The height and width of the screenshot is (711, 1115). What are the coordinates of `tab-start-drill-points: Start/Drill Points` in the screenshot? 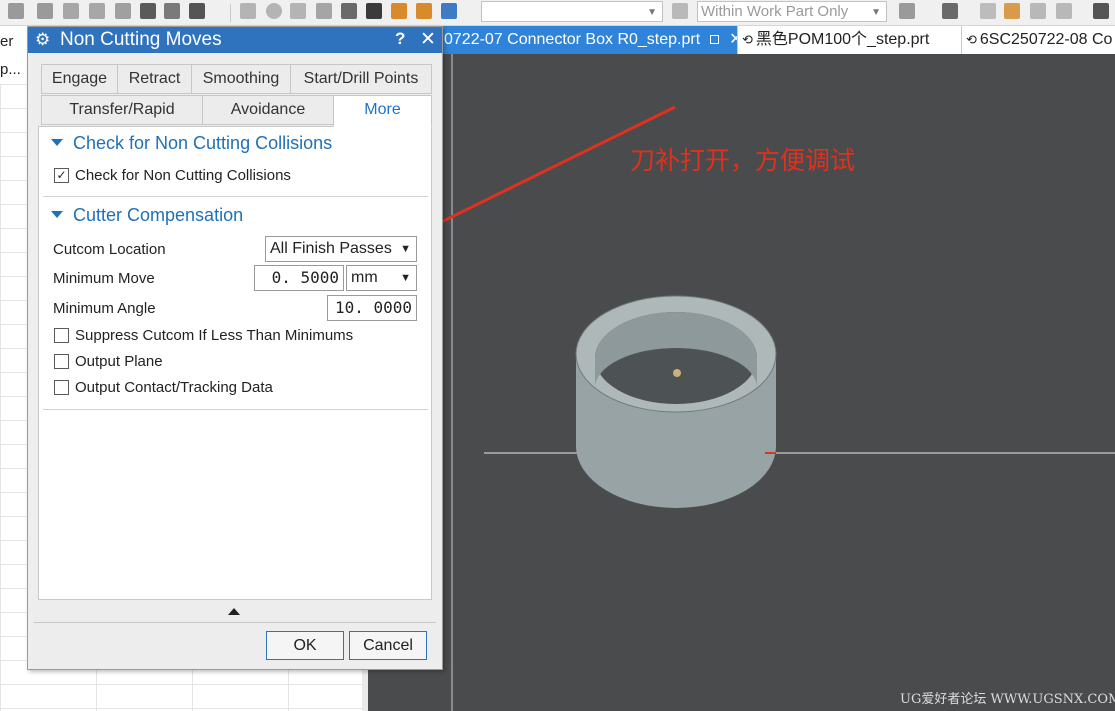 It's located at (361, 79).